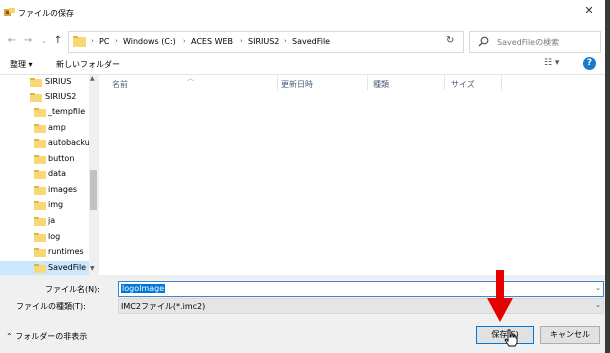 The image size is (610, 353). Describe the element at coordinates (72, 289) in the screenshot. I see `filename-label: ファイル名(N):` at that location.